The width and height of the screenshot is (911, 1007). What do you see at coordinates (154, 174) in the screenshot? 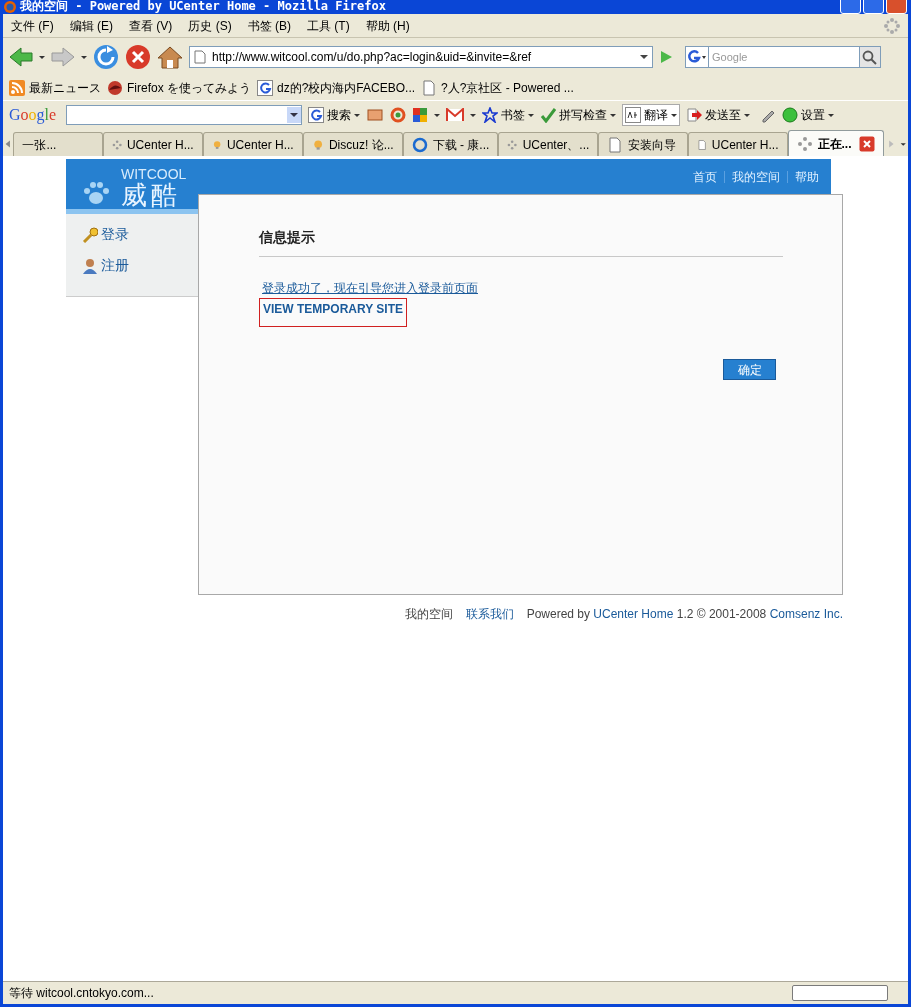
I see `brand-name: WITCOOL` at bounding box center [154, 174].